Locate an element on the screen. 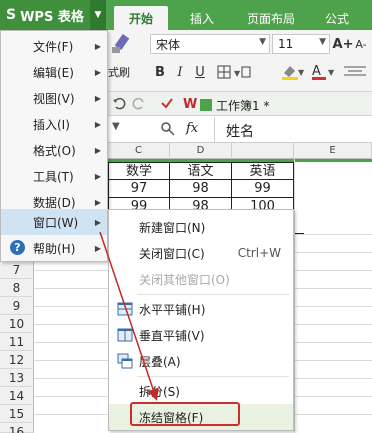 This screenshot has height=433, width=372. document-tab: 工作簿1 * is located at coordinates (234, 105).